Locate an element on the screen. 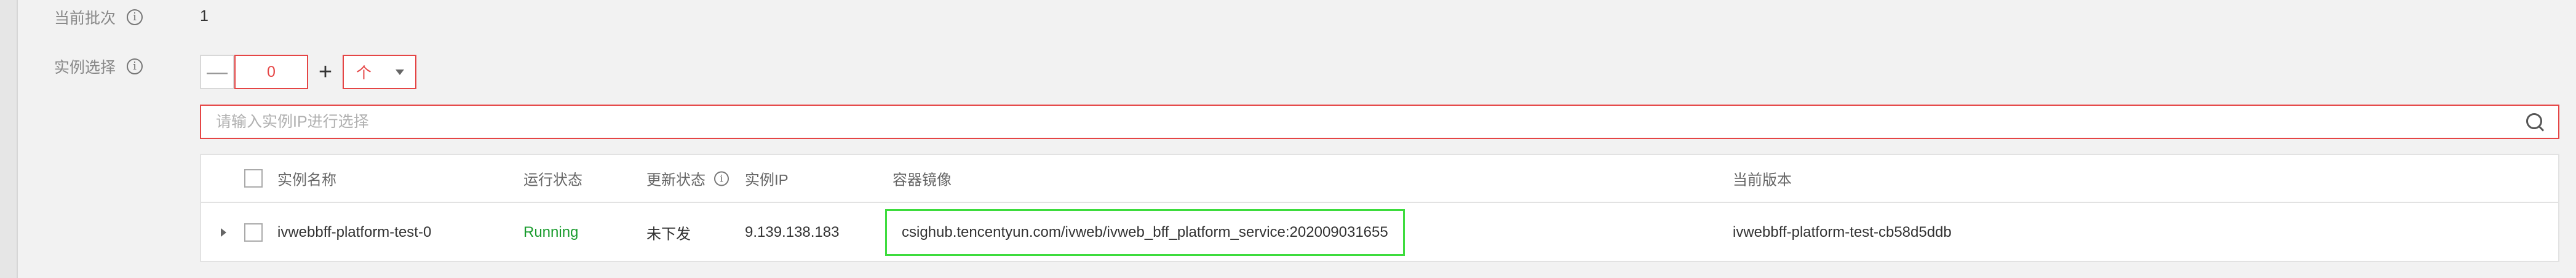 This screenshot has height=278, width=2576. left-panel-edge is located at coordinates (9, 139).